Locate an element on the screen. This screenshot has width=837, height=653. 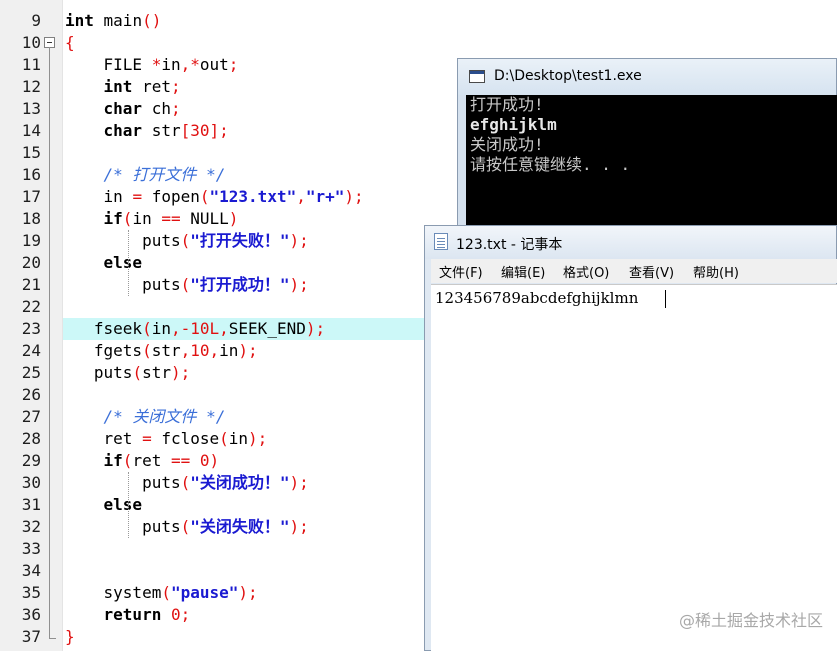
code-token: /* 关闭文件 */ is located at coordinates (164, 416).